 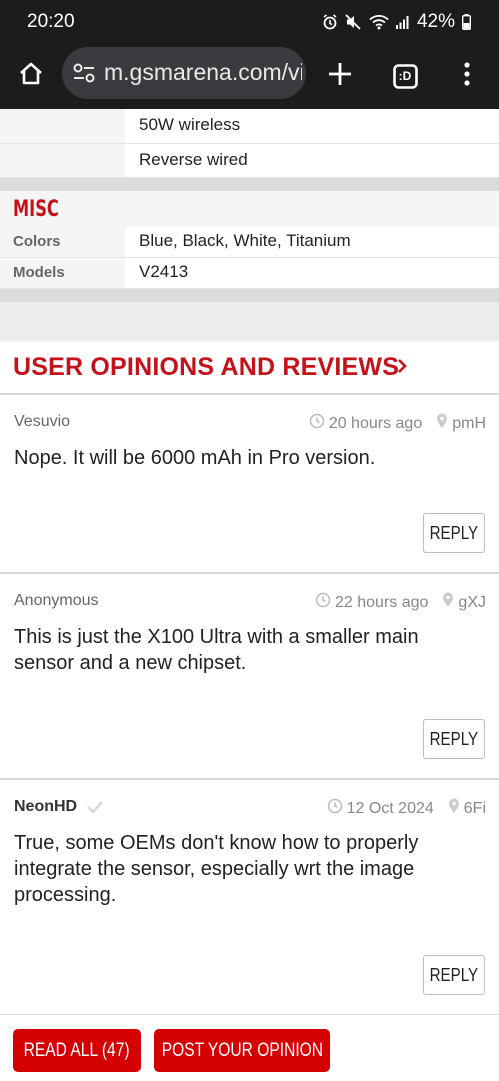 What do you see at coordinates (206, 367) in the screenshot?
I see `user-opinions-title: USER OPINIONS AND REVIEWS` at bounding box center [206, 367].